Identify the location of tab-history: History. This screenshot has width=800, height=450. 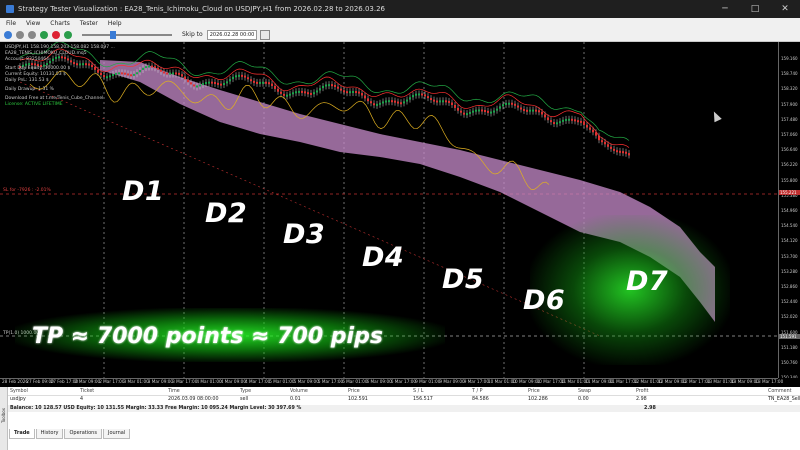
(49, 434).